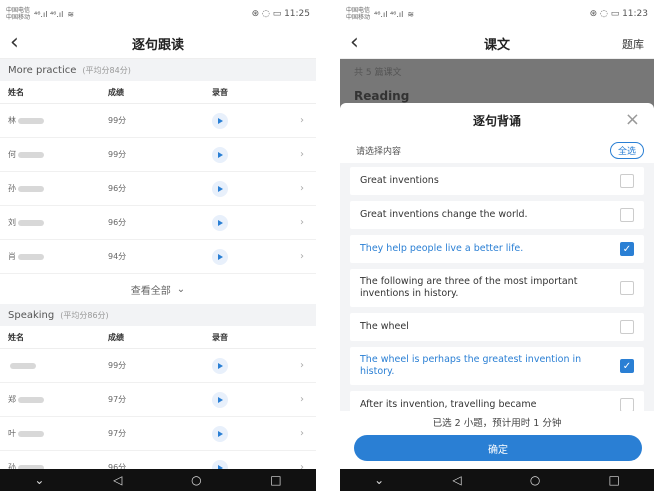 This screenshot has width=654, height=491. What do you see at coordinates (158, 480) in the screenshot?
I see `system-nav-bar: ⌄ ◁ ○ □` at bounding box center [158, 480].